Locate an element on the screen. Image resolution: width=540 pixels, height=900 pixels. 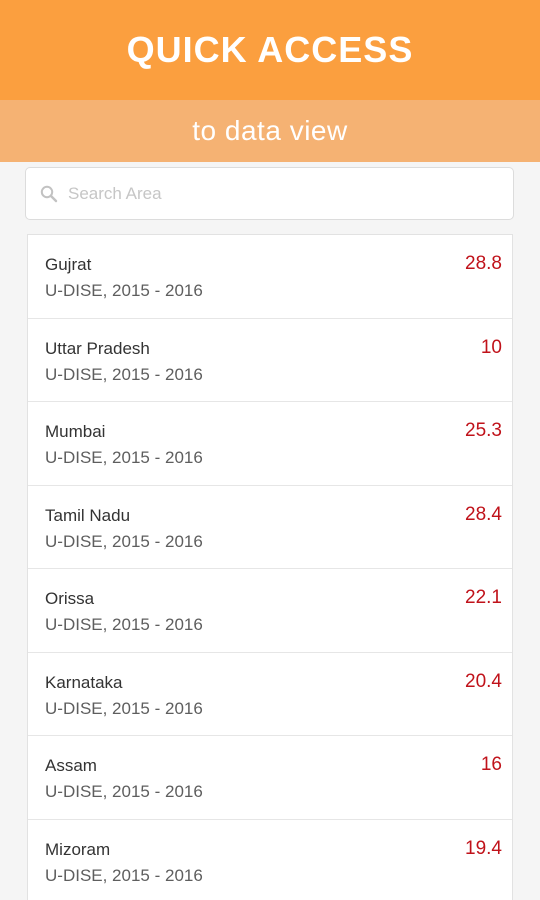
item-name: Tamil Nadu is located at coordinates (88, 515).